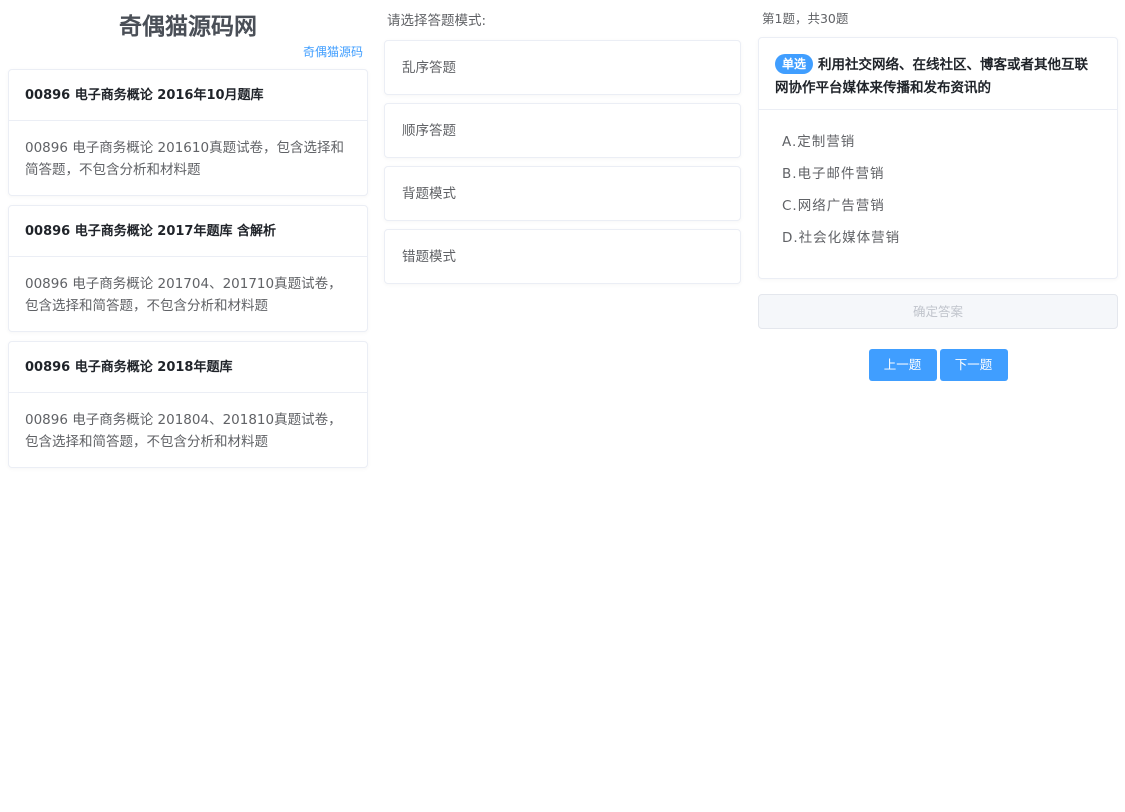 This screenshot has width=1125, height=812. Describe the element at coordinates (805, 18) in the screenshot. I see `question-progress: 第1题，共30题` at that location.